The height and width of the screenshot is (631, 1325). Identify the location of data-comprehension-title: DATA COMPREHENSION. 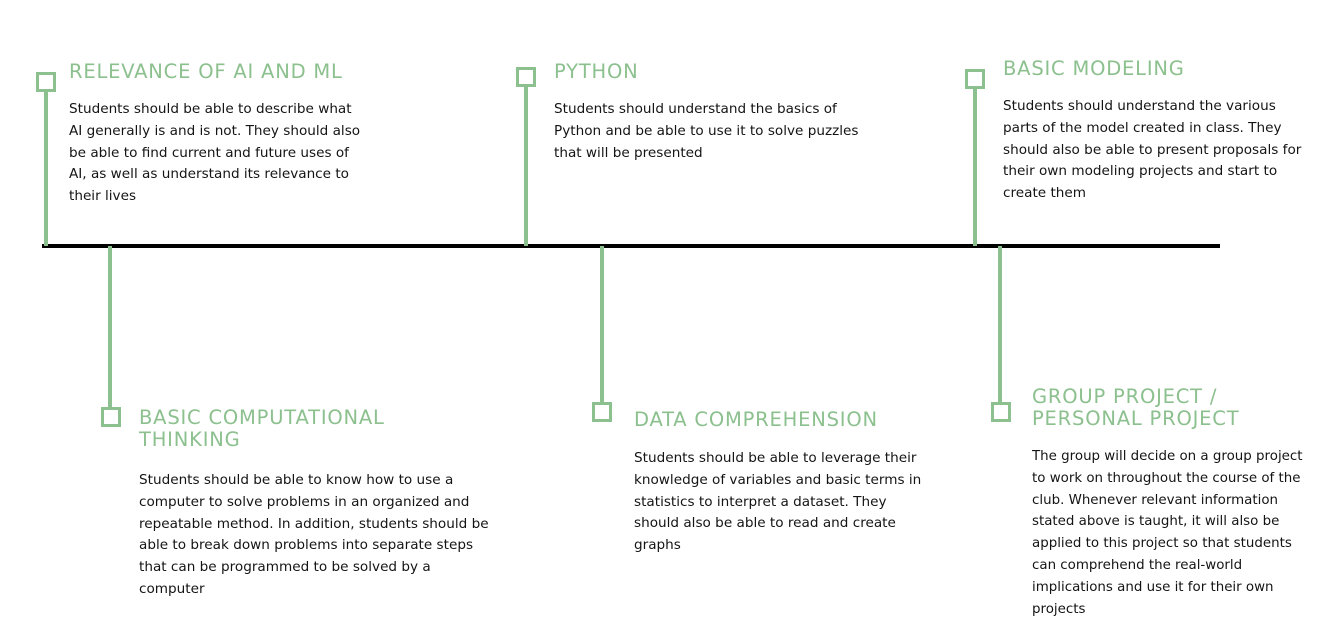
(756, 419).